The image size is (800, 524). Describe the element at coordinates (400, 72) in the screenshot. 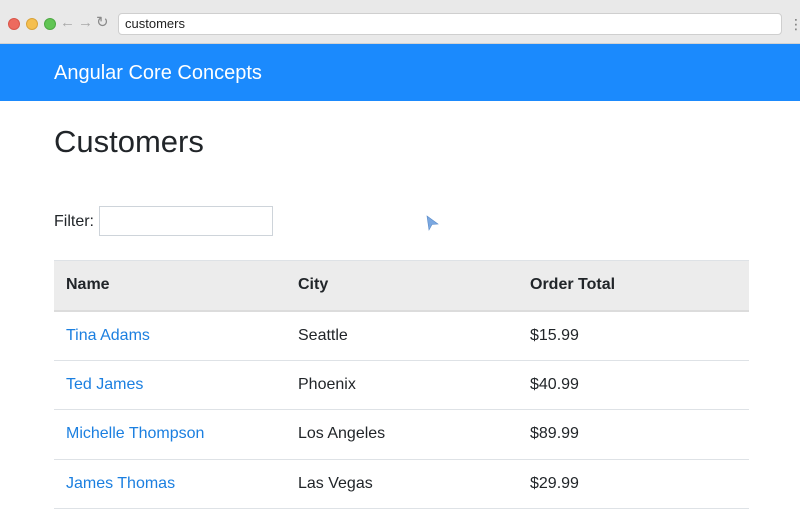

I see `app-navbar: Angular Core Concepts` at that location.